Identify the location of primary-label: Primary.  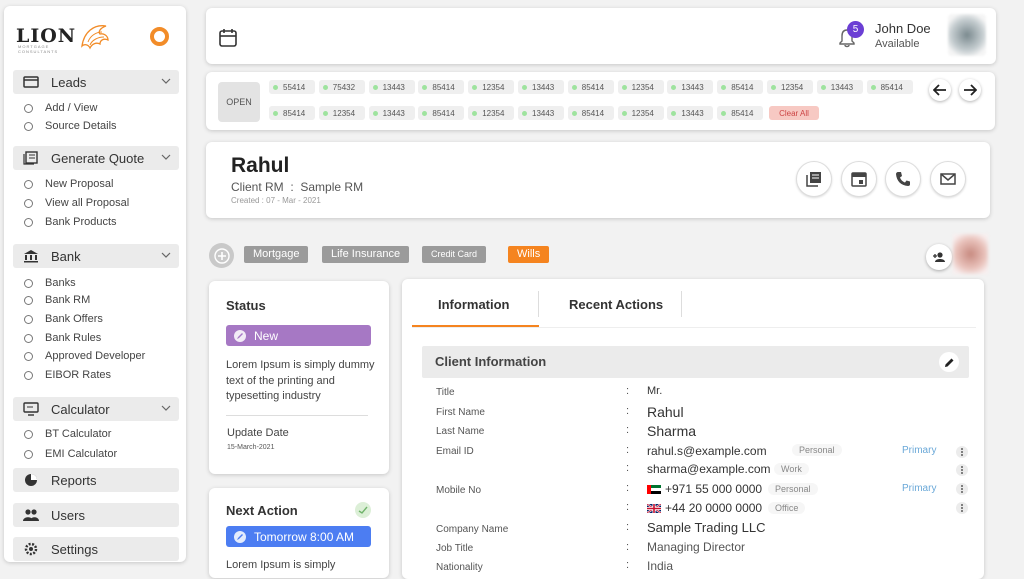
(919, 488).